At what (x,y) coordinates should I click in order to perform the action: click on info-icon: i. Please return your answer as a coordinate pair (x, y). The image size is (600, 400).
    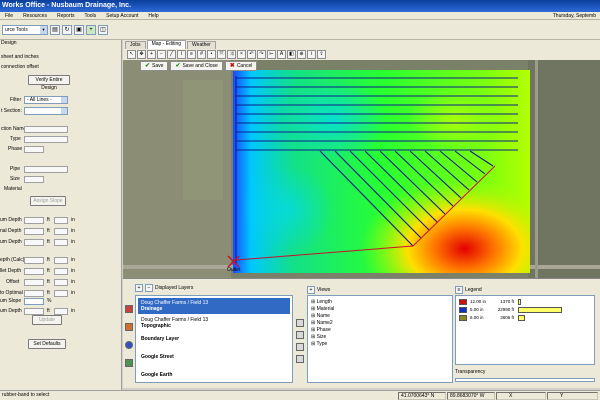
    Looking at the image, I should click on (311, 54).